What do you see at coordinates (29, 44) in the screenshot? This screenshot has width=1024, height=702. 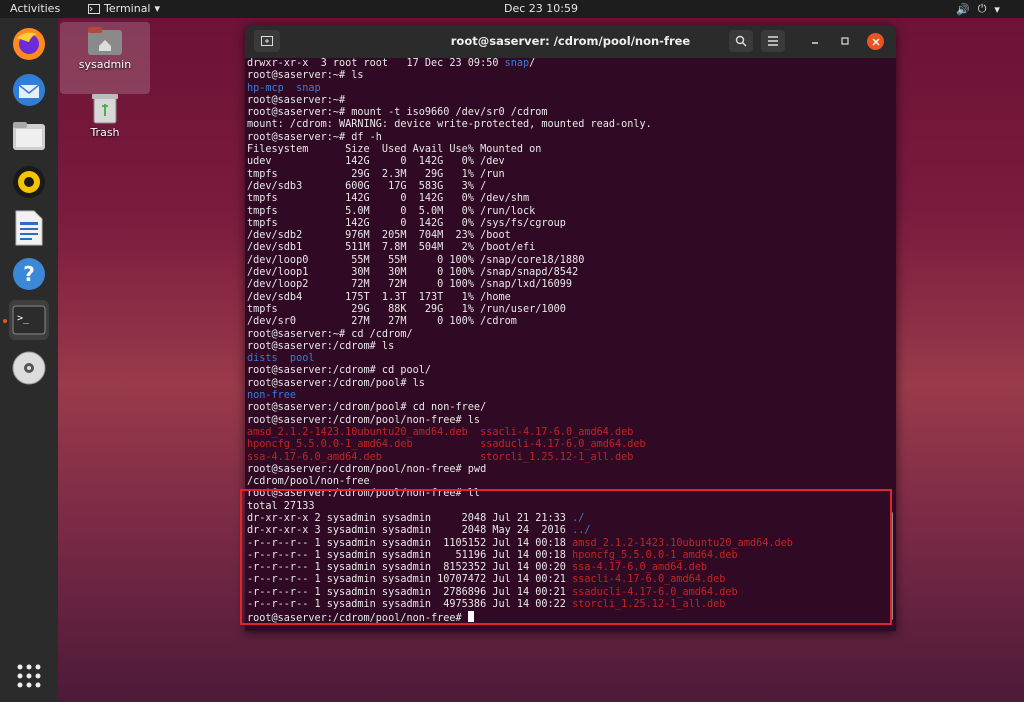 I see `firefox-icon` at bounding box center [29, 44].